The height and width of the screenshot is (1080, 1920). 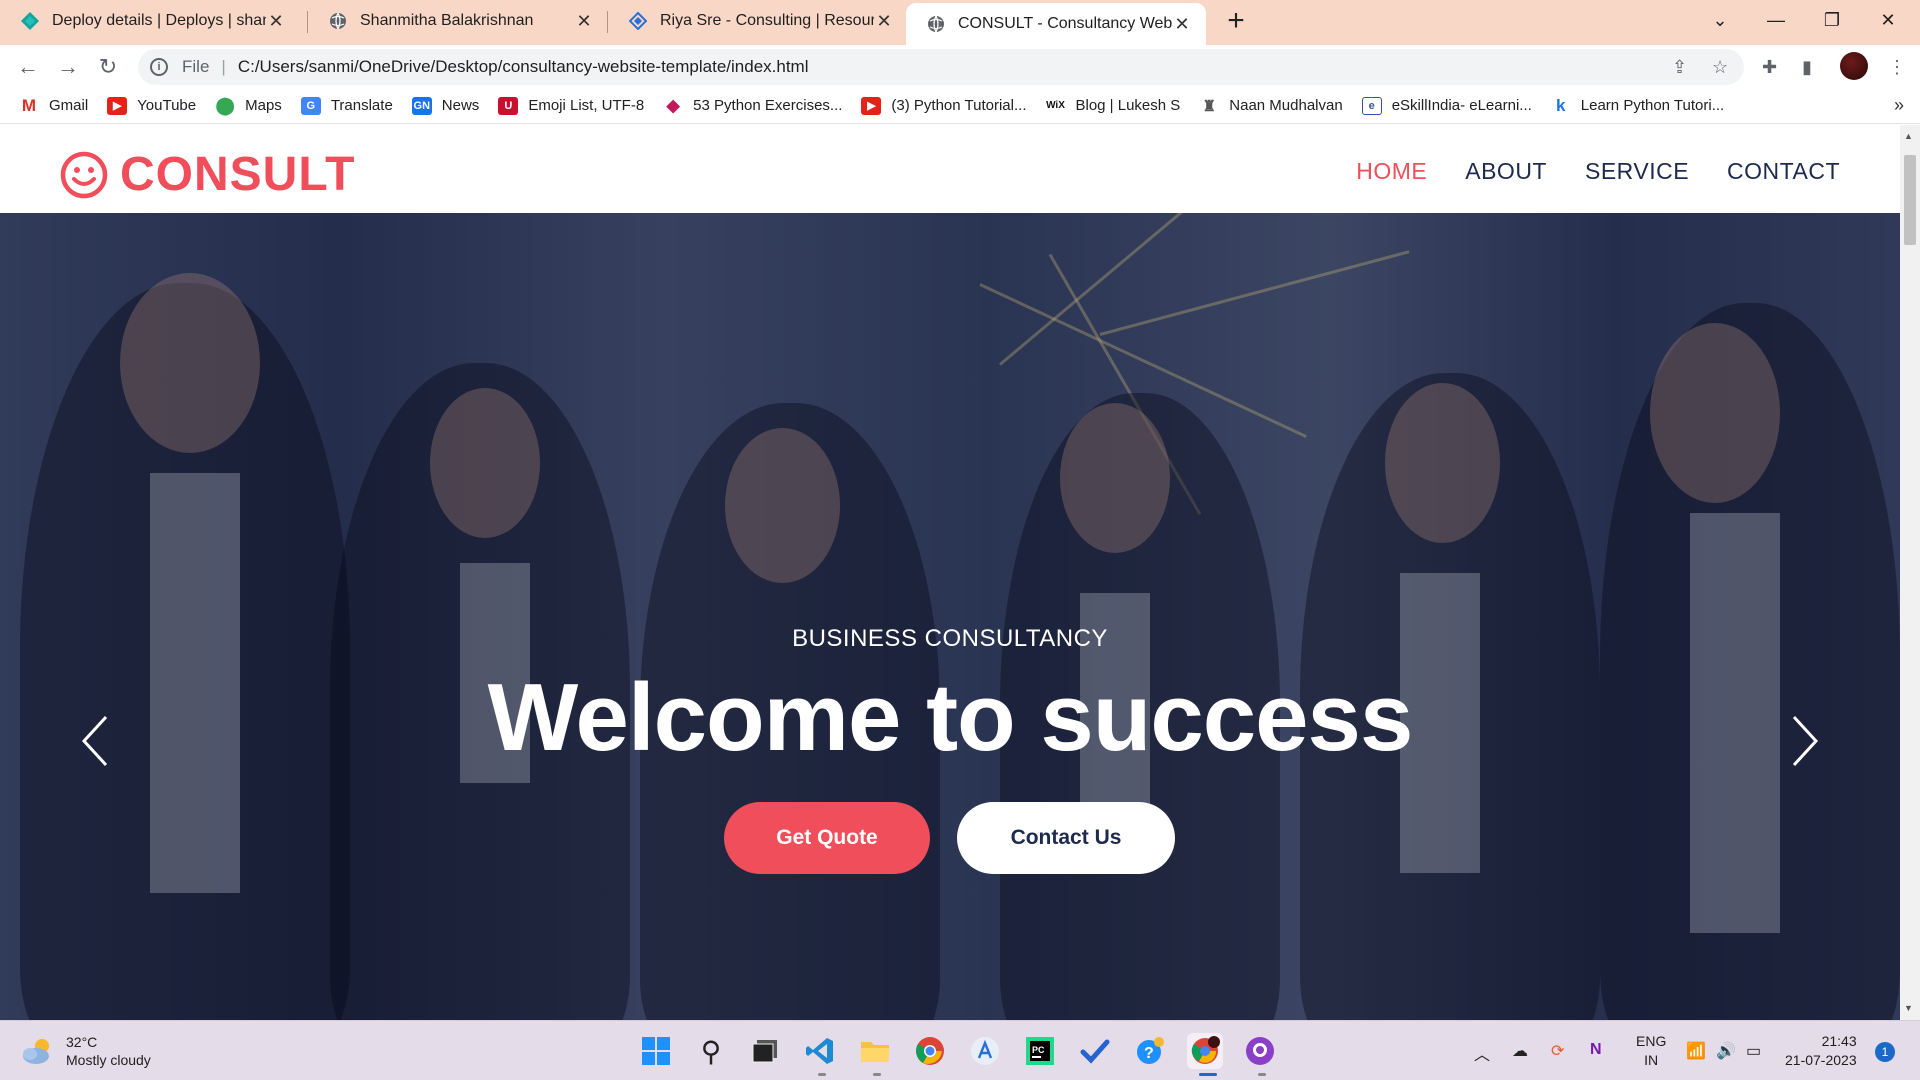 I want to click on smiley-icon, so click(x=84, y=174).